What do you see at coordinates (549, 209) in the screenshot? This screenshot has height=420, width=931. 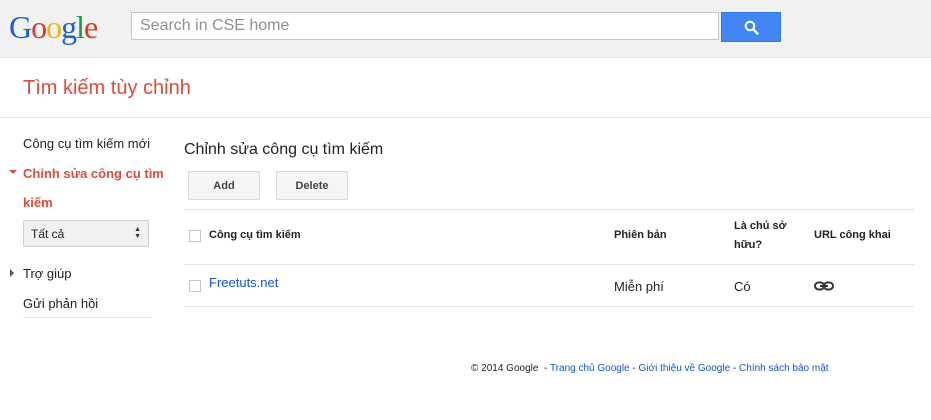 I see `table-top-divider` at bounding box center [549, 209].